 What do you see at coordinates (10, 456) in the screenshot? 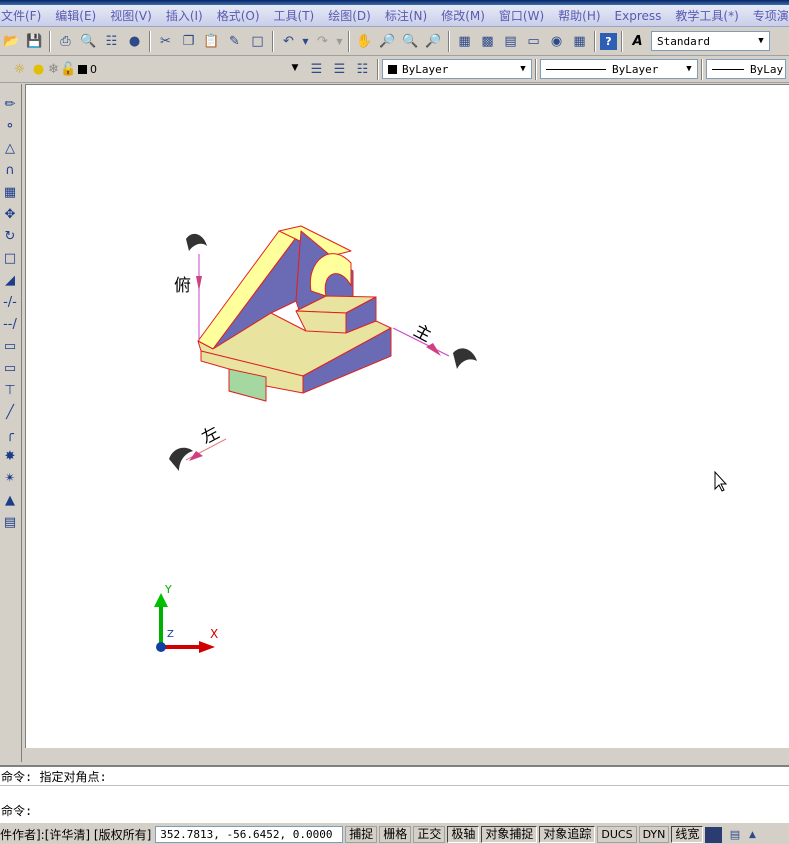
I see `explode-icon: ✸` at bounding box center [10, 456].